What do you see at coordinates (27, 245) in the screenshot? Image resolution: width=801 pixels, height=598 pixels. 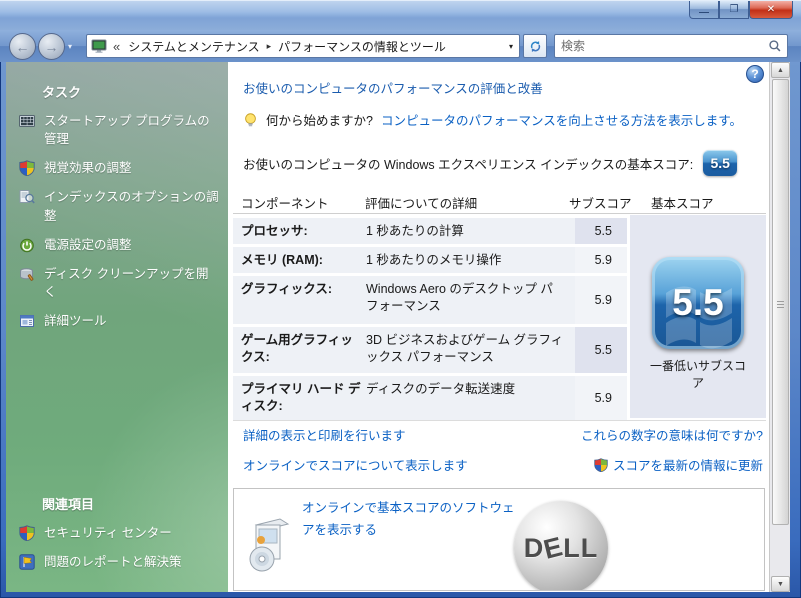 I see `power-settings-icon` at bounding box center [27, 245].